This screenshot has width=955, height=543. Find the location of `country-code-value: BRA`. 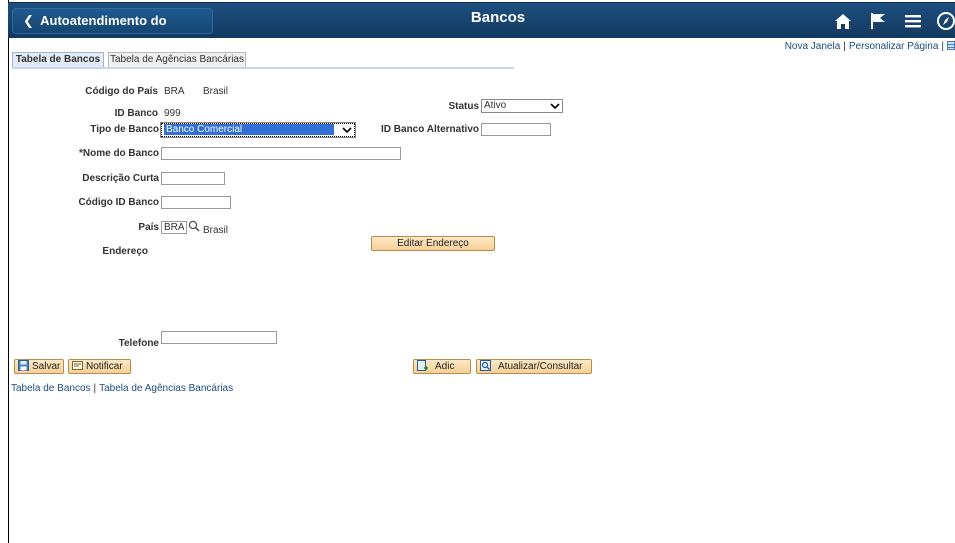

country-code-value: BRA is located at coordinates (174, 91).